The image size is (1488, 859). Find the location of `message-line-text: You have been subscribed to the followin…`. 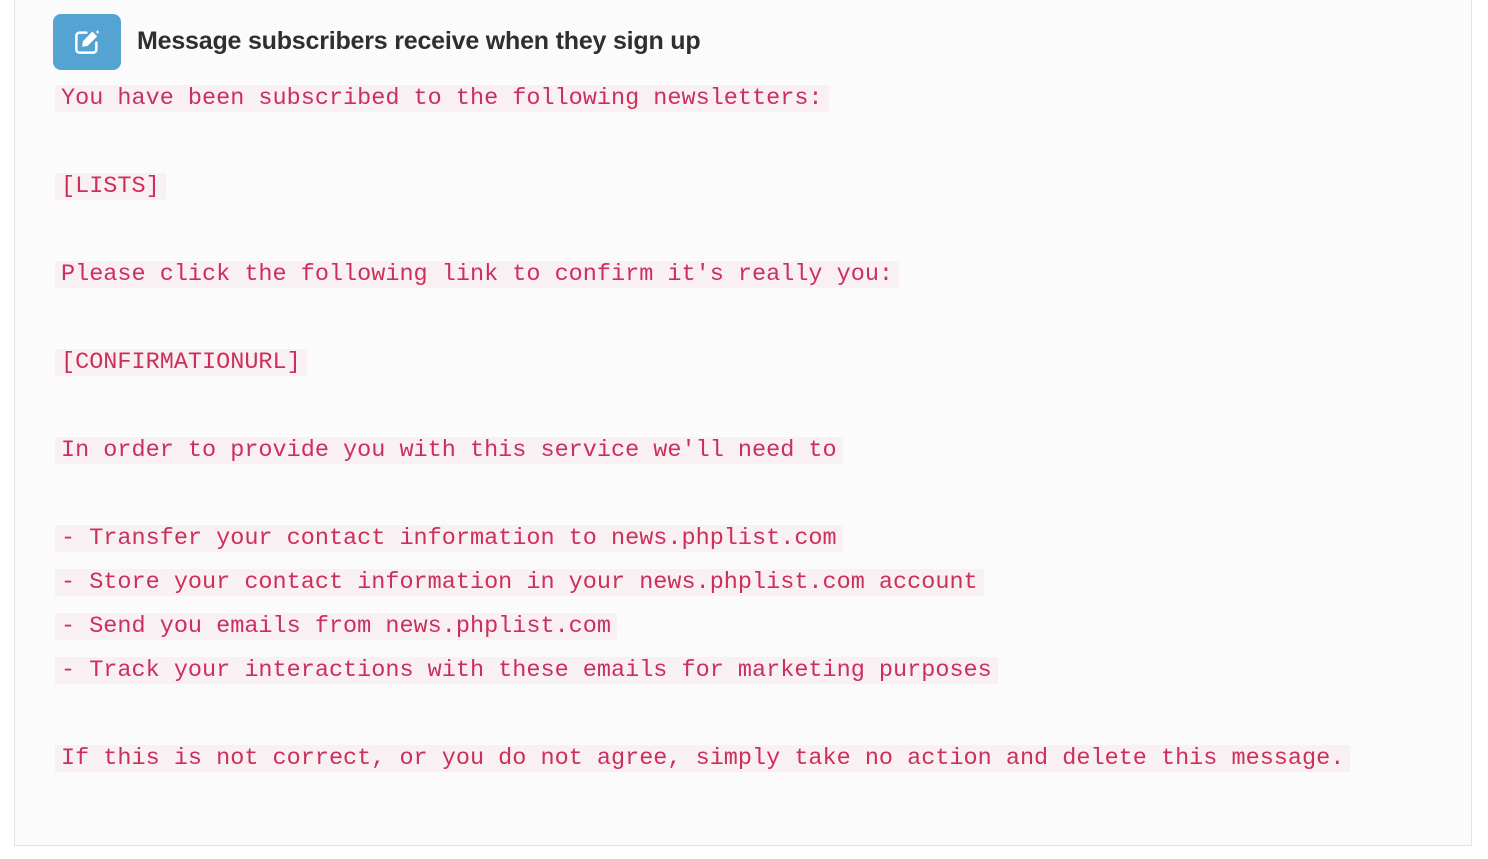

message-line-text: You have been subscribed to the followin… is located at coordinates (442, 98).